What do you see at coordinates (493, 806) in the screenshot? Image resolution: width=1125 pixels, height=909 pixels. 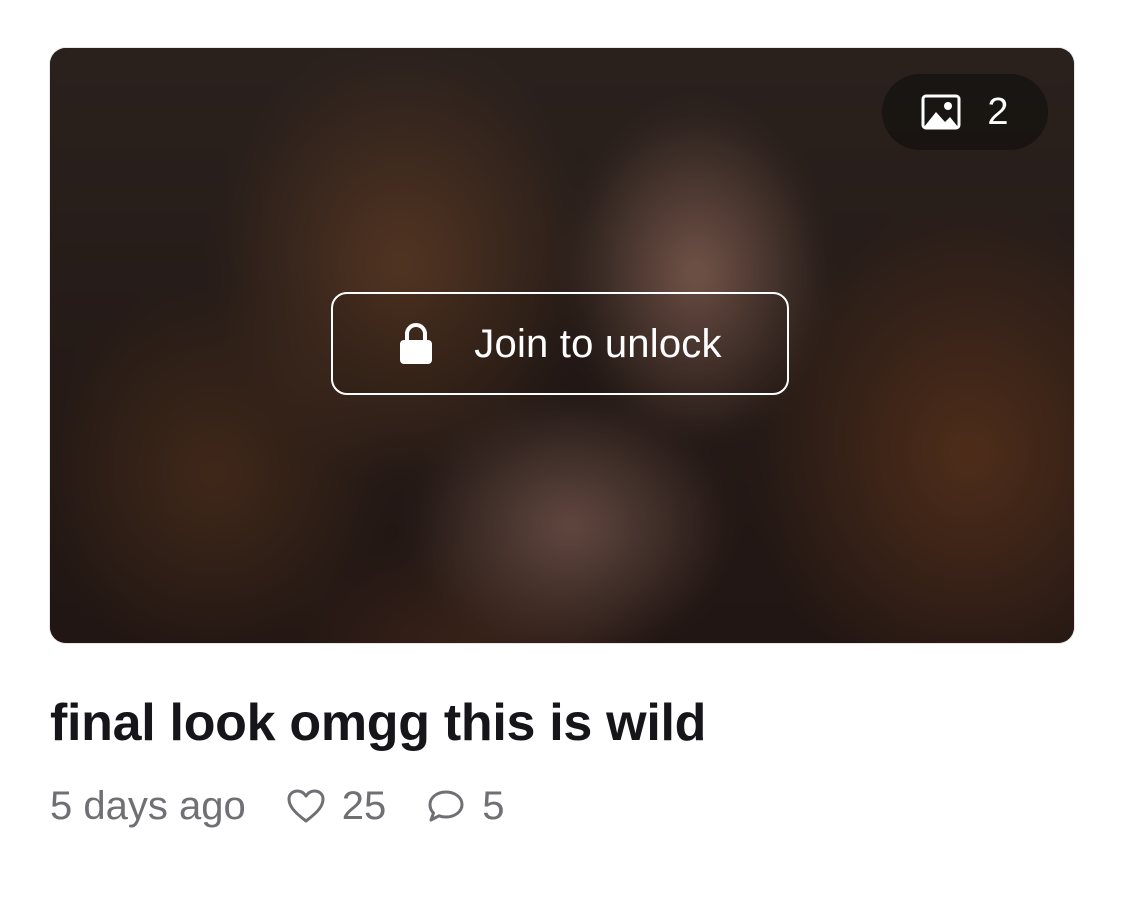 I see `comments-count: 5` at bounding box center [493, 806].